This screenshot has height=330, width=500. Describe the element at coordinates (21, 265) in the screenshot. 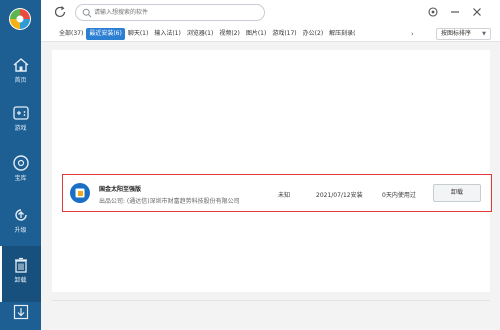

I see `trash-icon` at that location.